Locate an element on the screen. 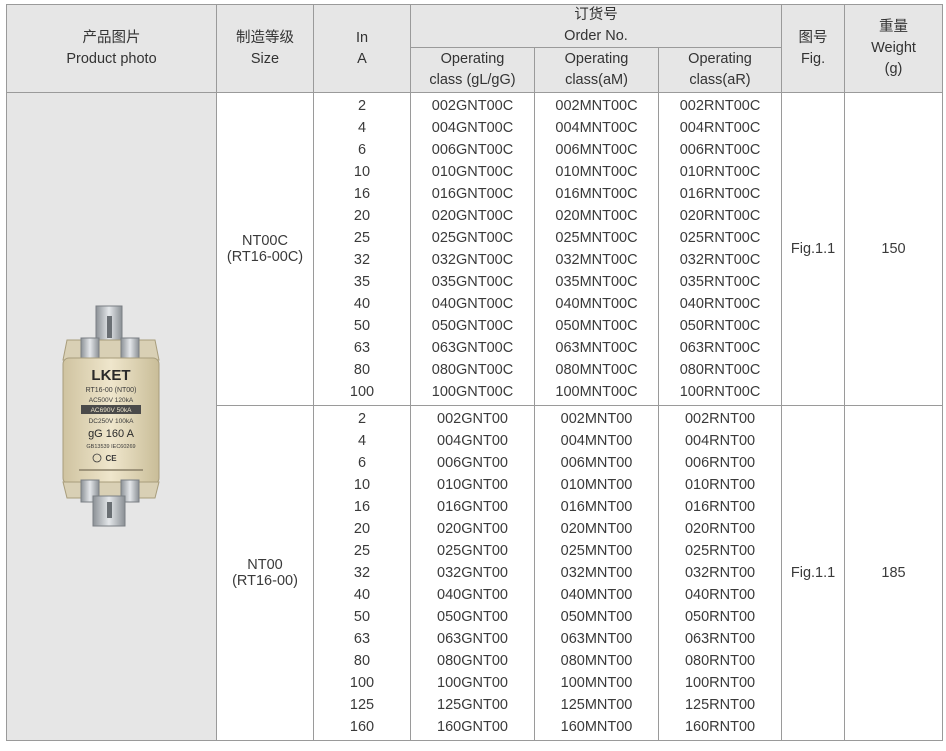  list-item: 032MNT00C is located at coordinates (596, 260).